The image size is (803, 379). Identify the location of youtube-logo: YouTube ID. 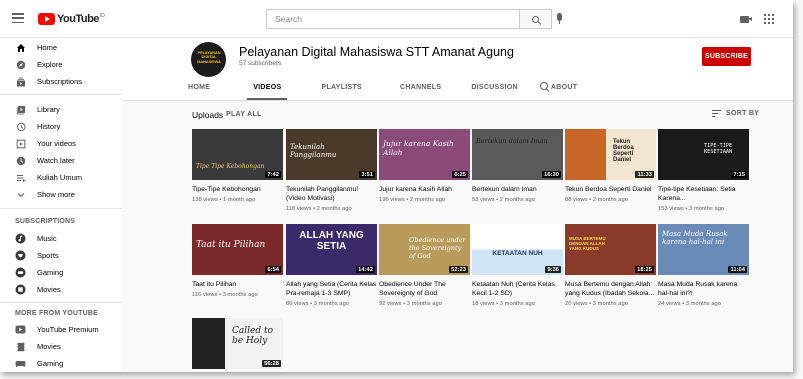
(71, 19).